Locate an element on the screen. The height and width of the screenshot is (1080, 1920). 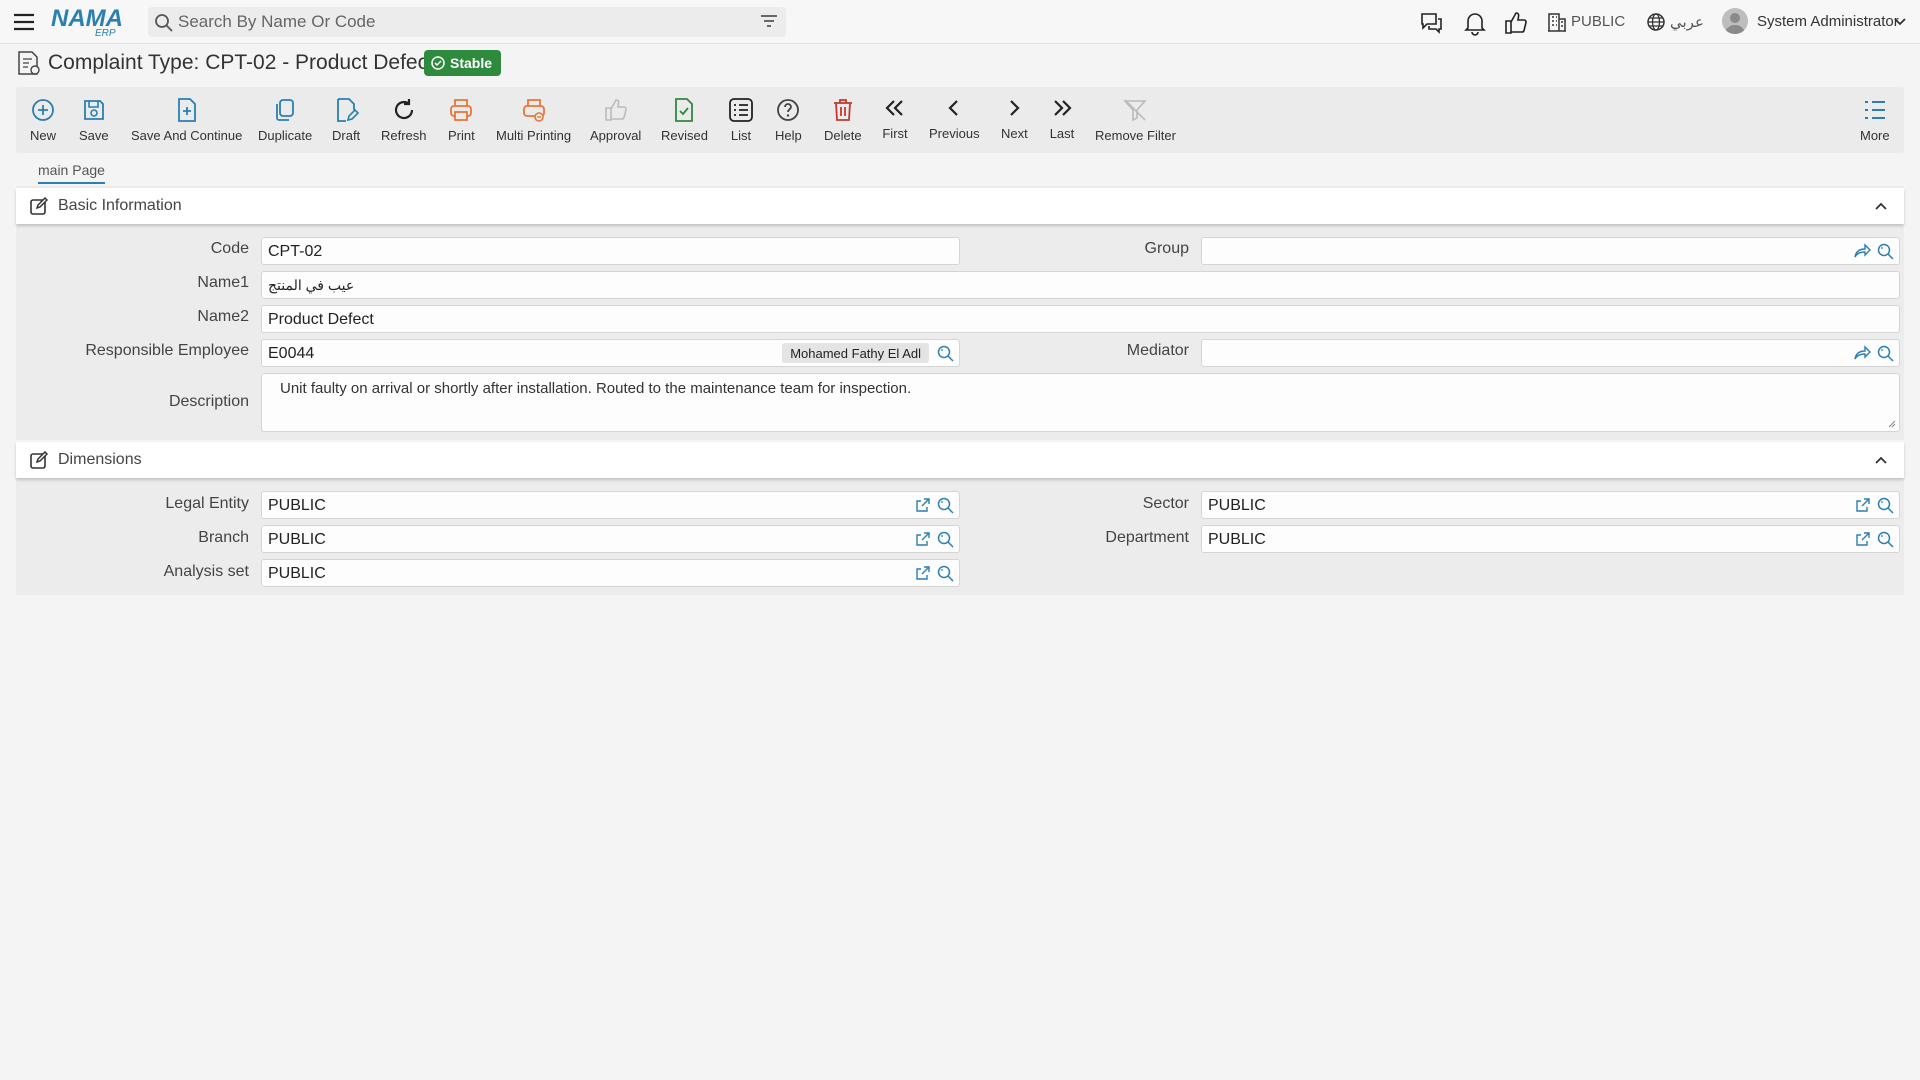
draft-label: Draft is located at coordinates (346, 135).